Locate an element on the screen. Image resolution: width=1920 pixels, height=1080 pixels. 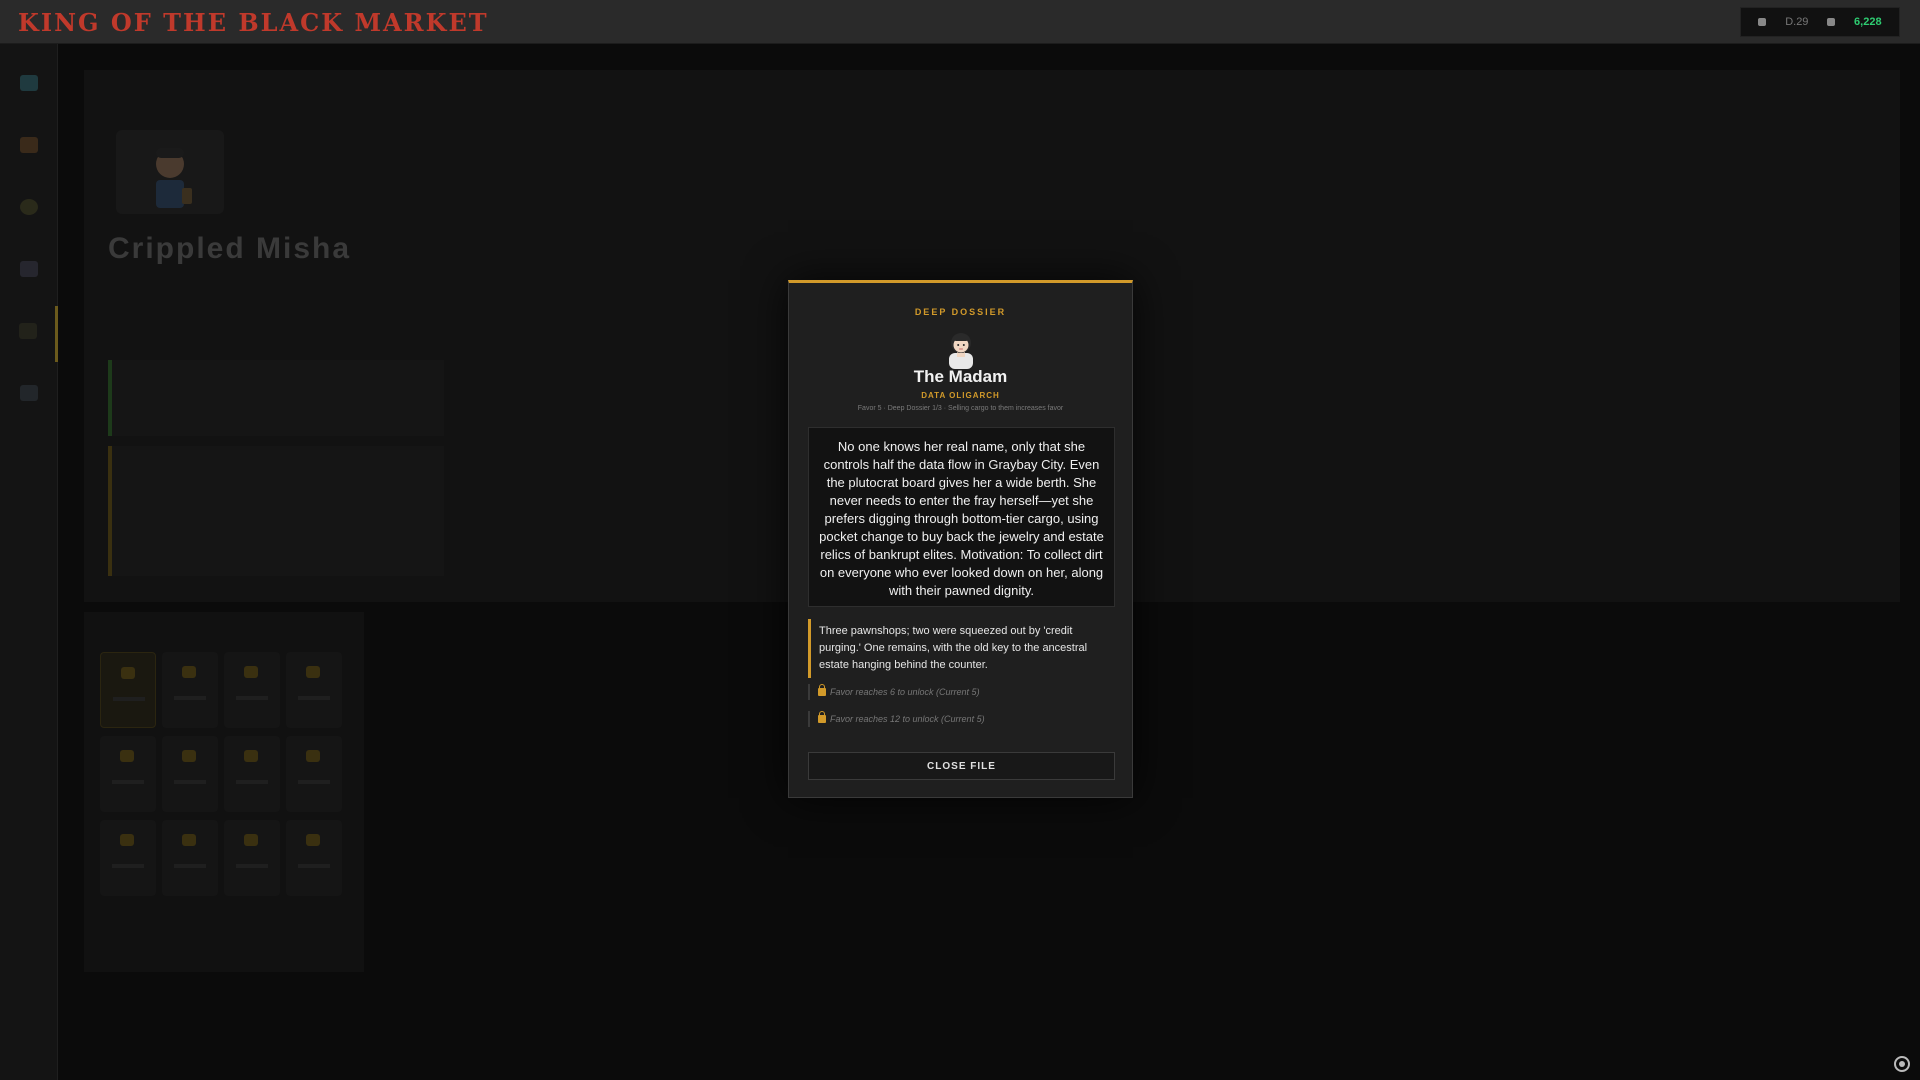
top-stats: D.29 6,228 is located at coordinates (1820, 22).